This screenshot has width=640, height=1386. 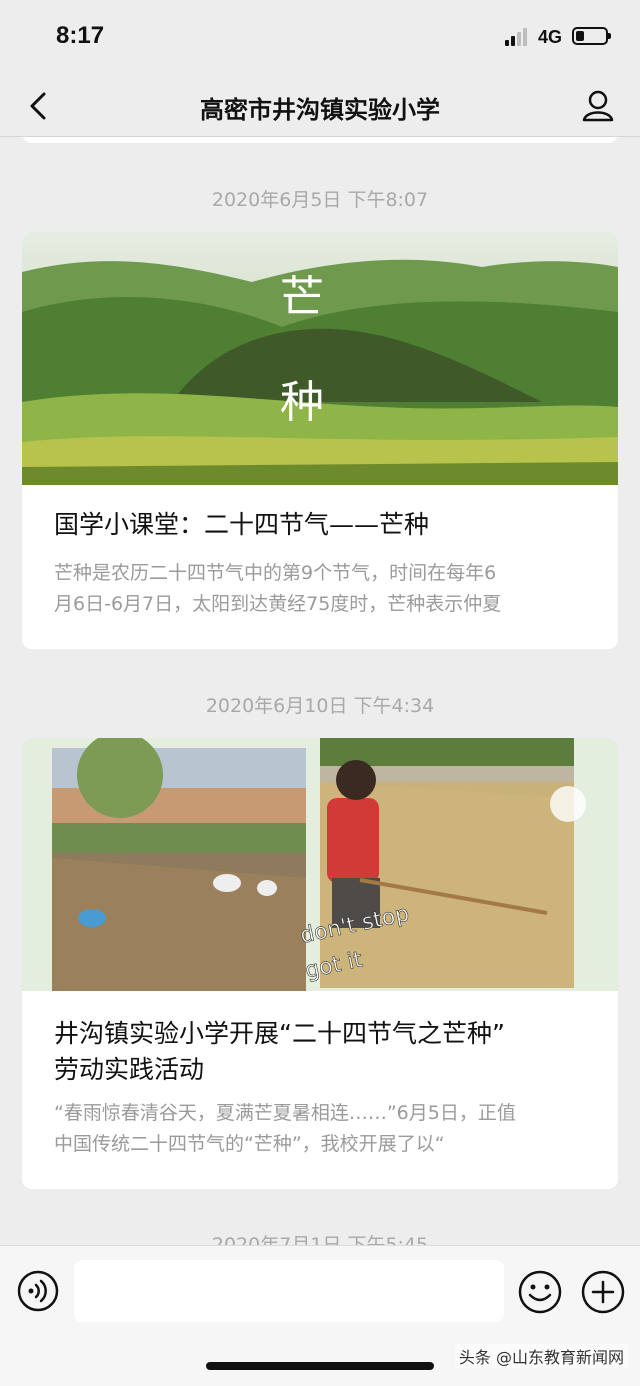 What do you see at coordinates (320, 200) in the screenshot?
I see `timestamp: 2020年6月5日 下午8:07` at bounding box center [320, 200].